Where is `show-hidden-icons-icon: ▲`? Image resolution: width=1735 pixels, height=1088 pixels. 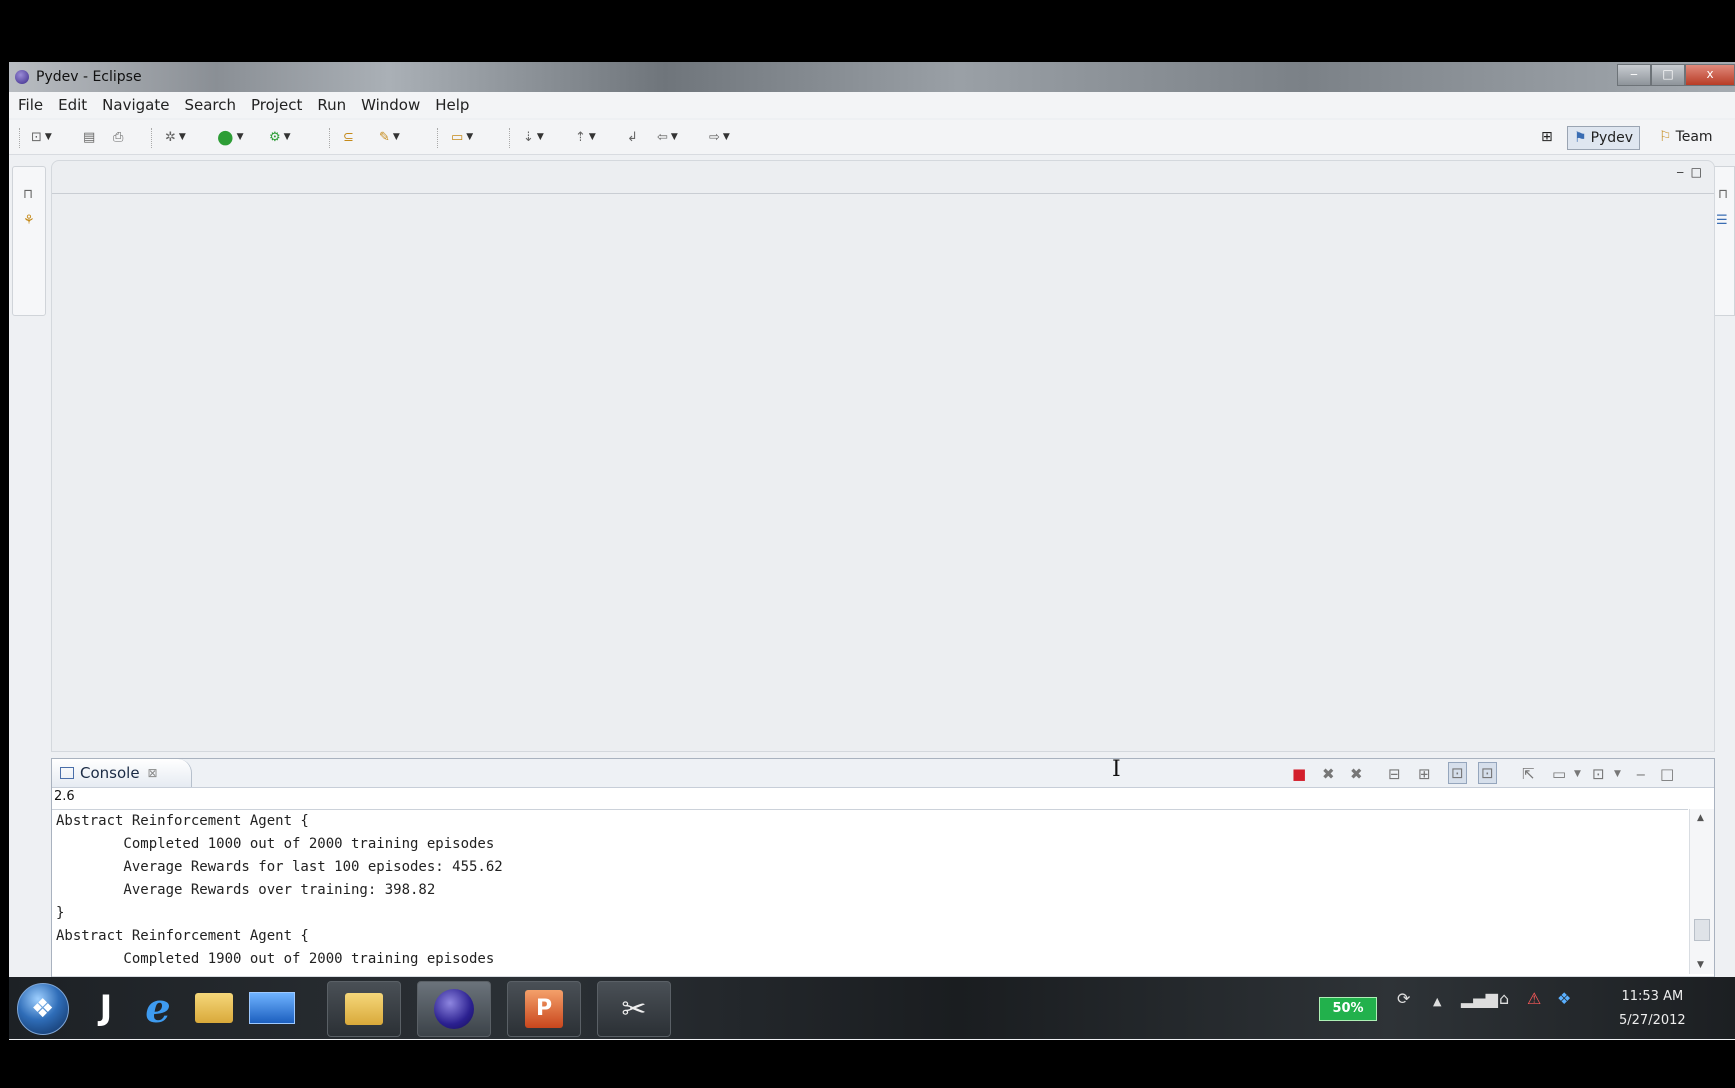 show-hidden-icons-icon: ▲ is located at coordinates (1437, 1001).